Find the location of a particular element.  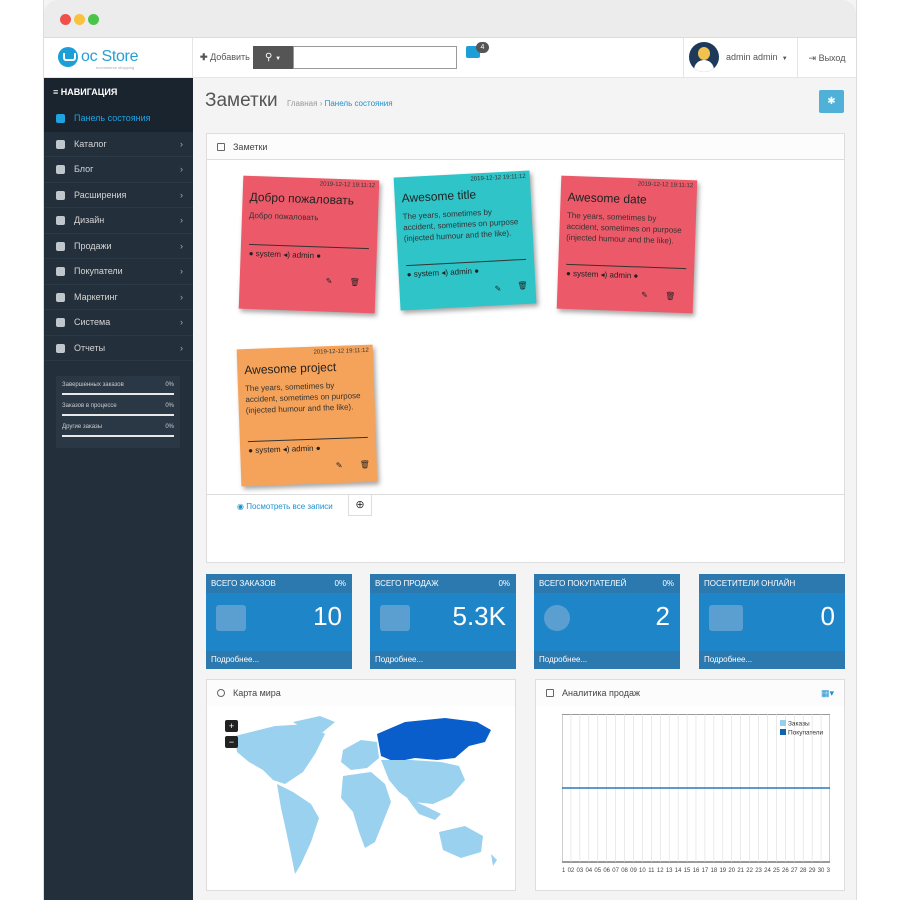

x-tick-label: 05 is located at coordinates (597, 871).